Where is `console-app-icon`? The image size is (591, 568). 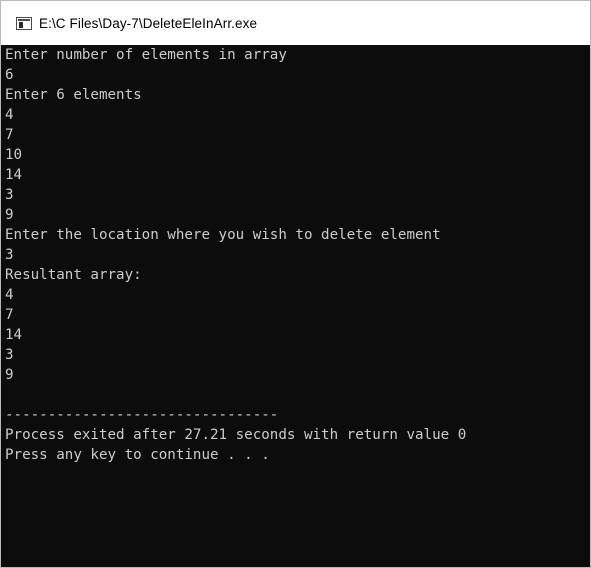
console-app-icon is located at coordinates (24, 23).